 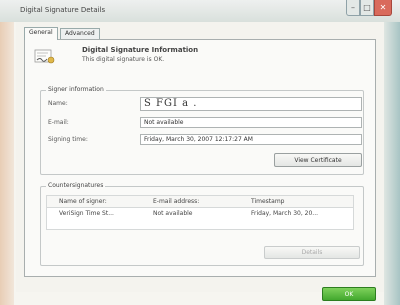 I want to click on ok-button: OK, so click(x=349, y=294).